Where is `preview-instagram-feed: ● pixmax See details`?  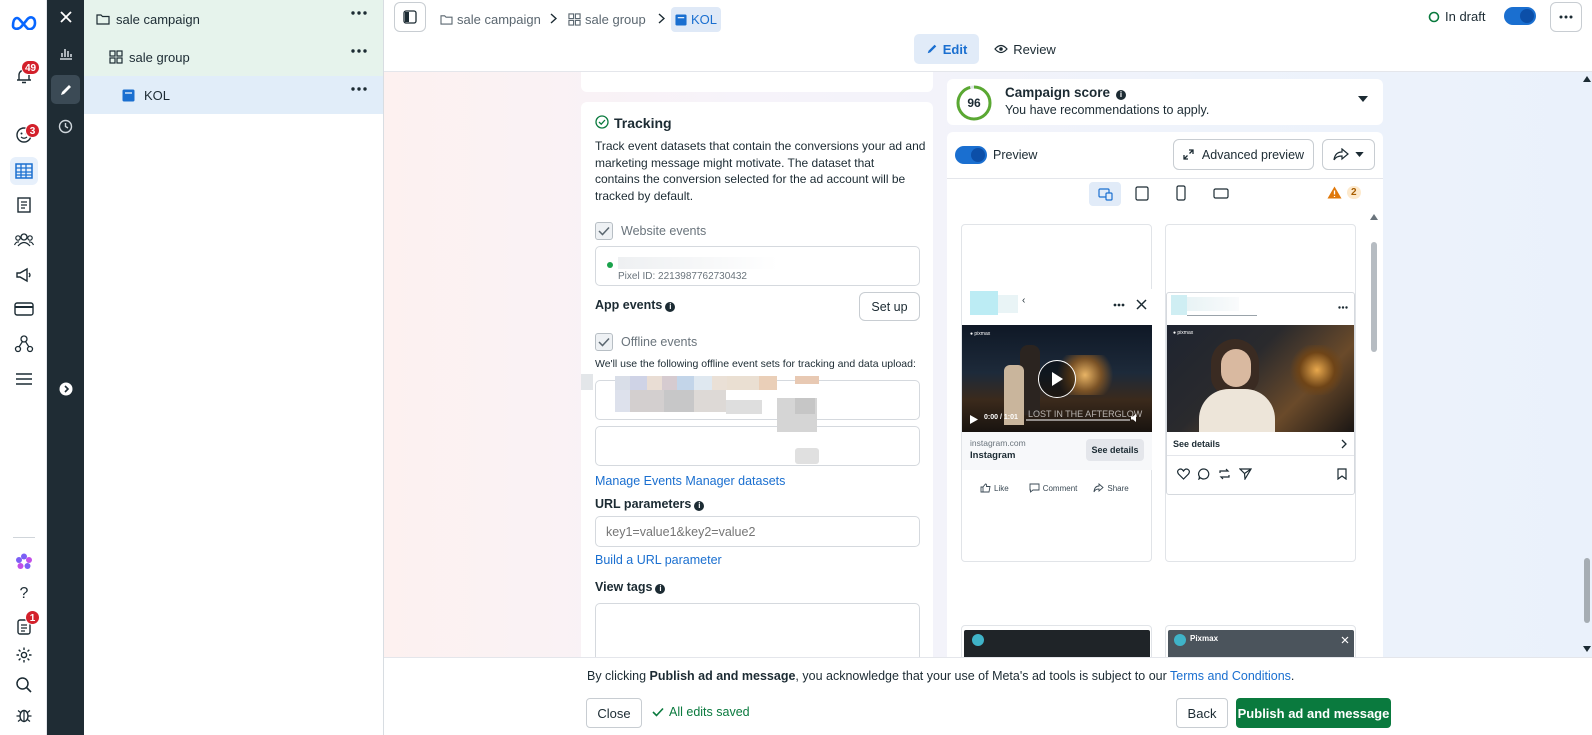 preview-instagram-feed: ● pixmax See details is located at coordinates (1260, 393).